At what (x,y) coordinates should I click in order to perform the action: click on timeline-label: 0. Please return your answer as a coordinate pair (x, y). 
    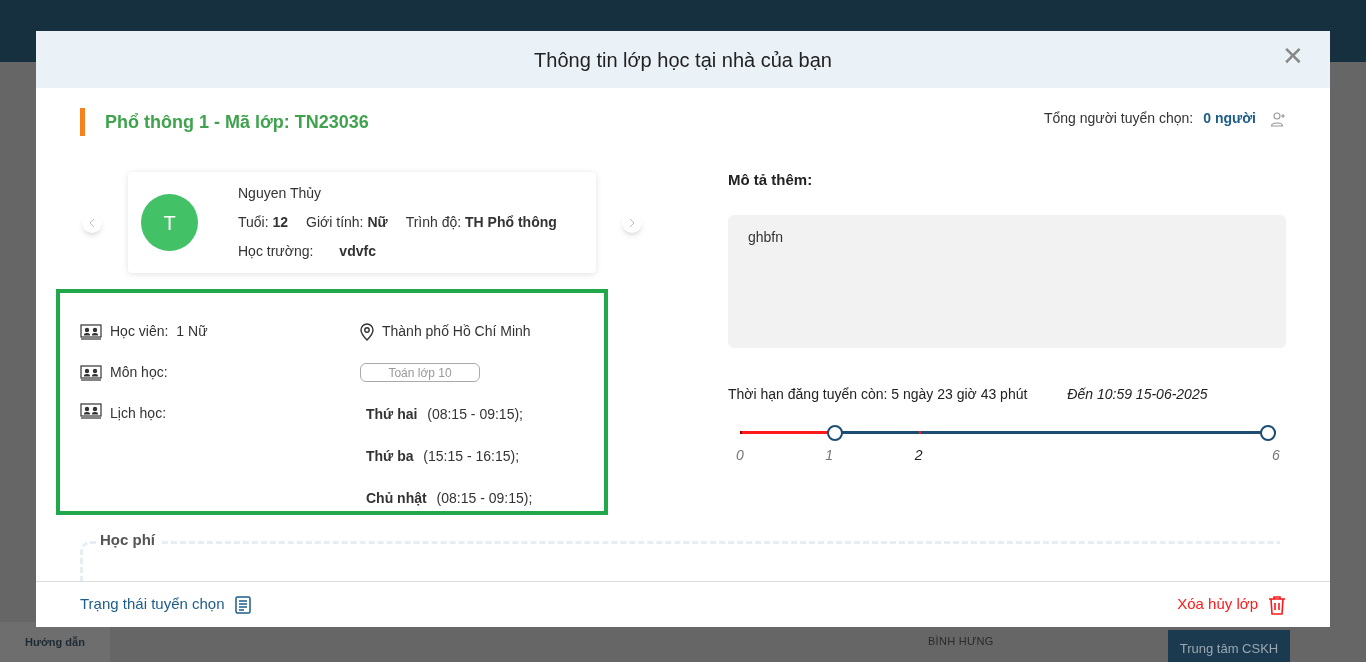
    Looking at the image, I should click on (740, 455).